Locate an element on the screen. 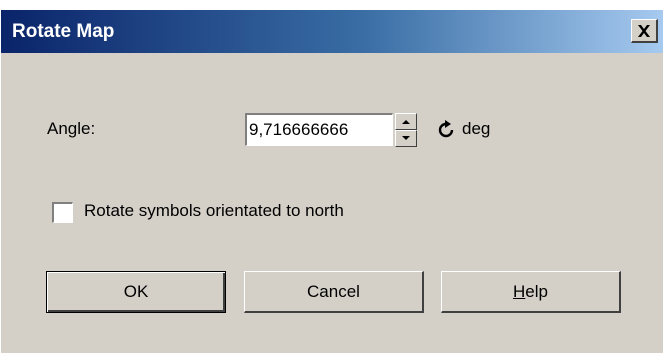  close-icon is located at coordinates (644, 30).